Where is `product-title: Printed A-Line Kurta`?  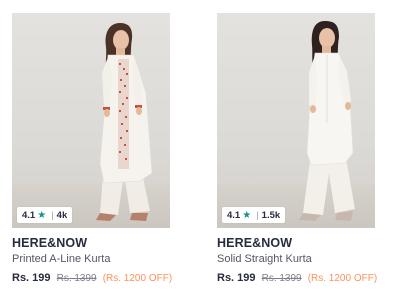
product-title: Printed A-Line Kurta is located at coordinates (61, 259).